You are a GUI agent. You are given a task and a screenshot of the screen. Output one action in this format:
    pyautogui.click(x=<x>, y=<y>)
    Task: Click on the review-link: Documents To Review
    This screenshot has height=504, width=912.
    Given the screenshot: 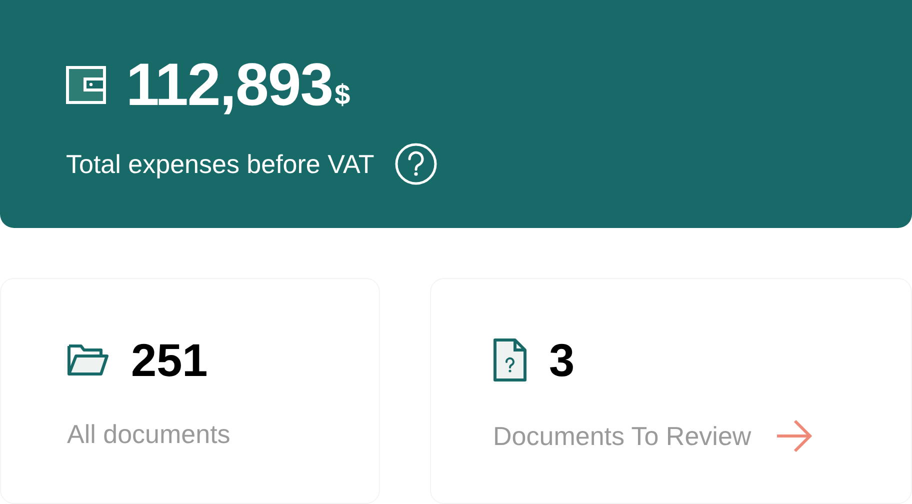 What is the action you would take?
    pyautogui.click(x=622, y=436)
    